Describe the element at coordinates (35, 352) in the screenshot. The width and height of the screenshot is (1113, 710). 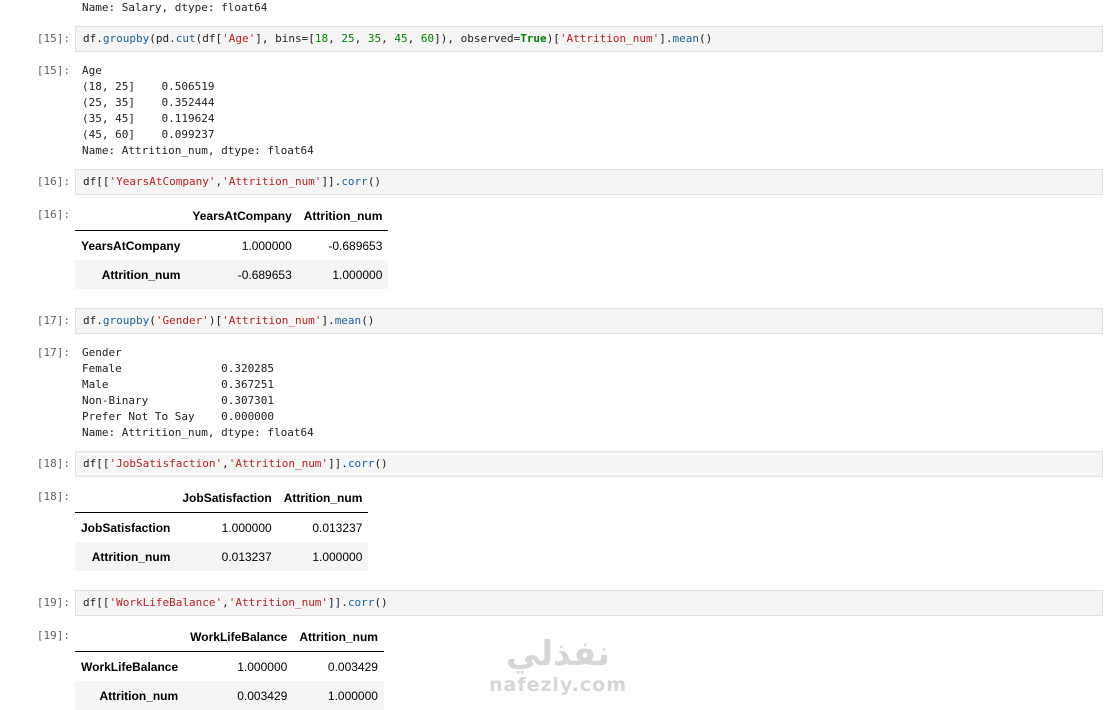
I see `output-prompt-17: [17]:` at that location.